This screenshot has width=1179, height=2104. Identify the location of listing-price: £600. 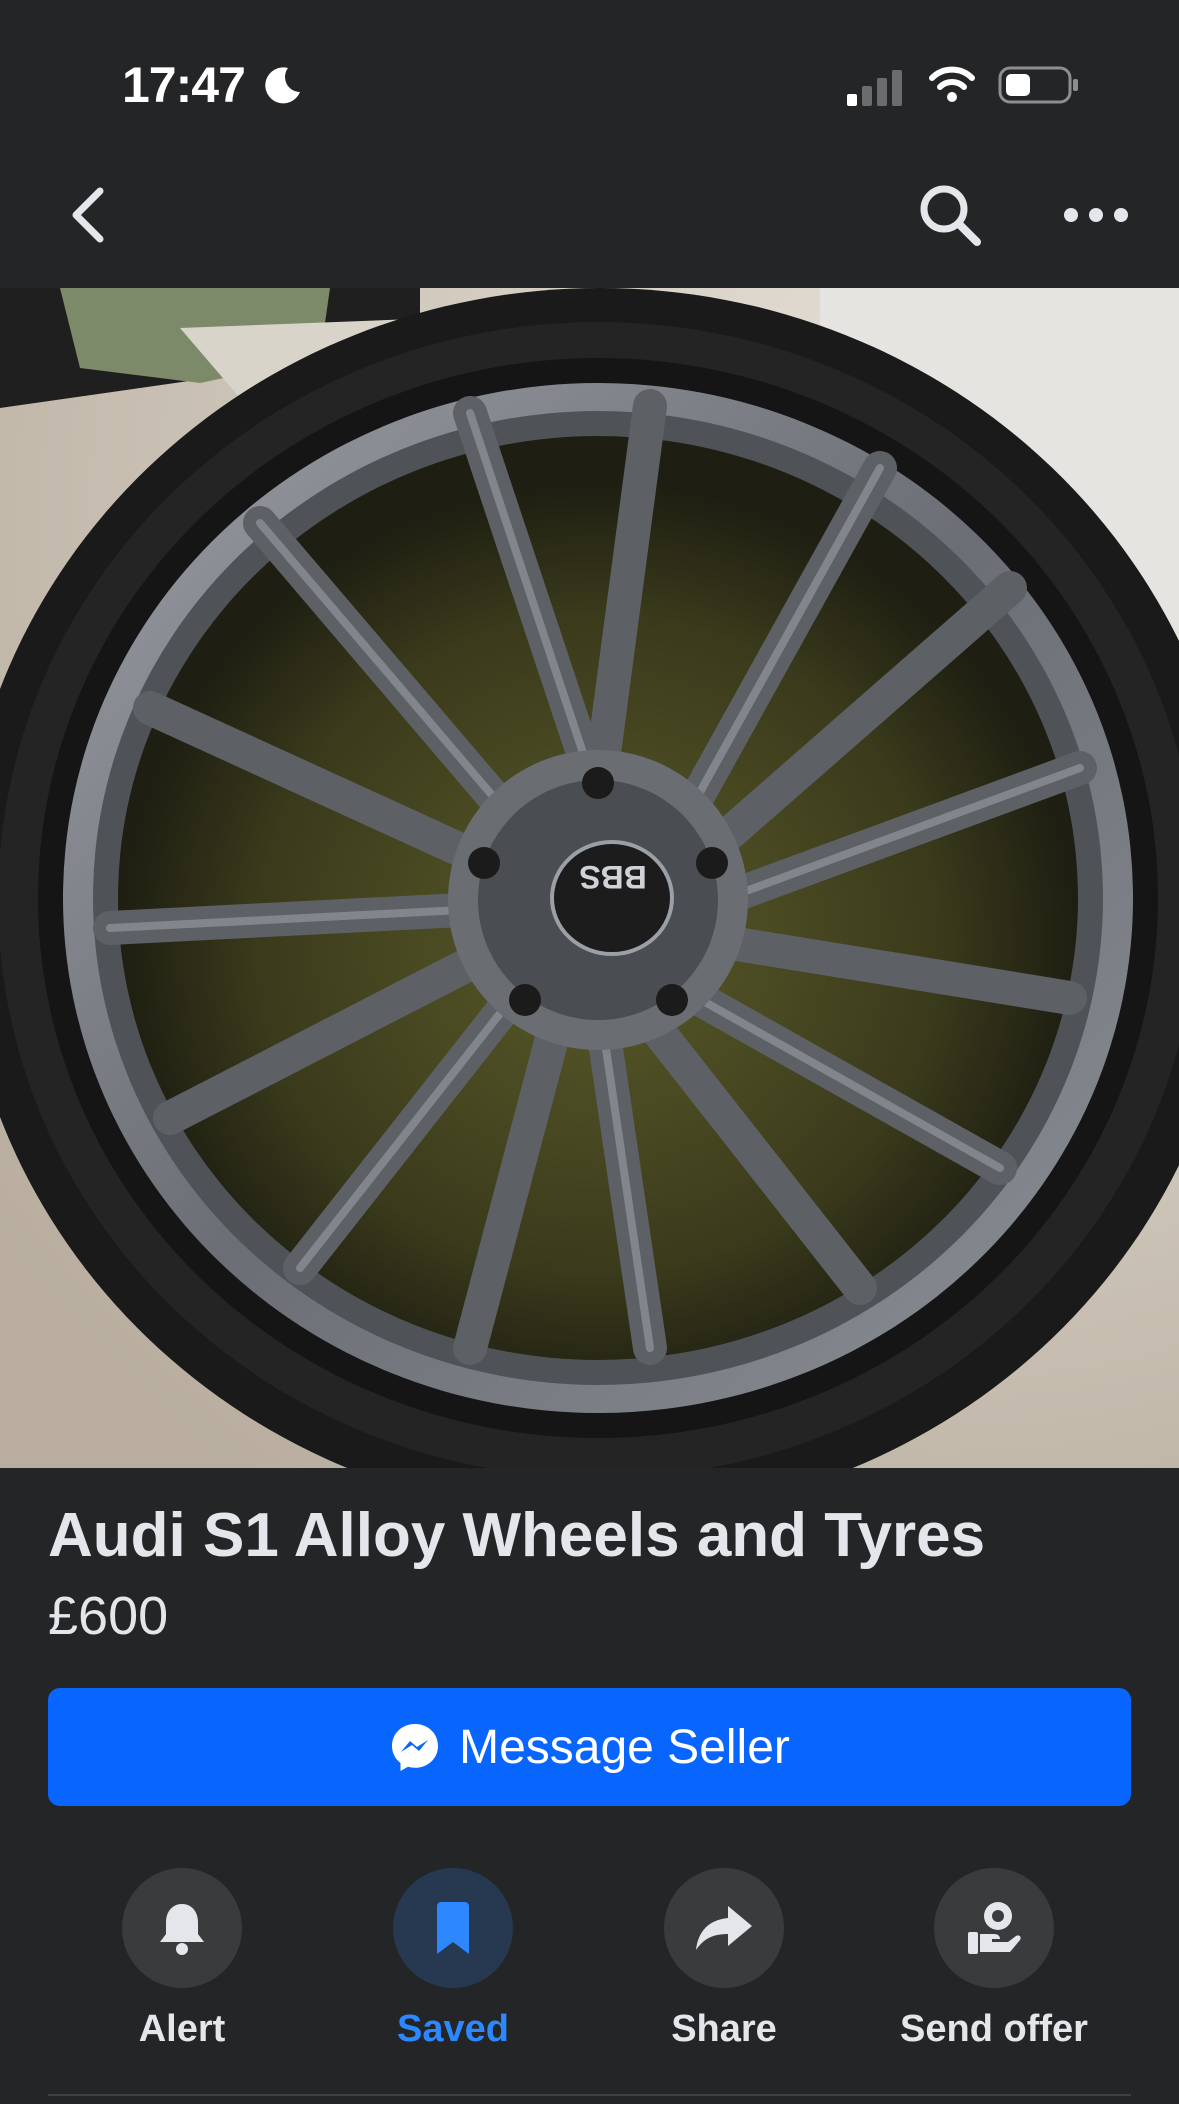
(108, 1616).